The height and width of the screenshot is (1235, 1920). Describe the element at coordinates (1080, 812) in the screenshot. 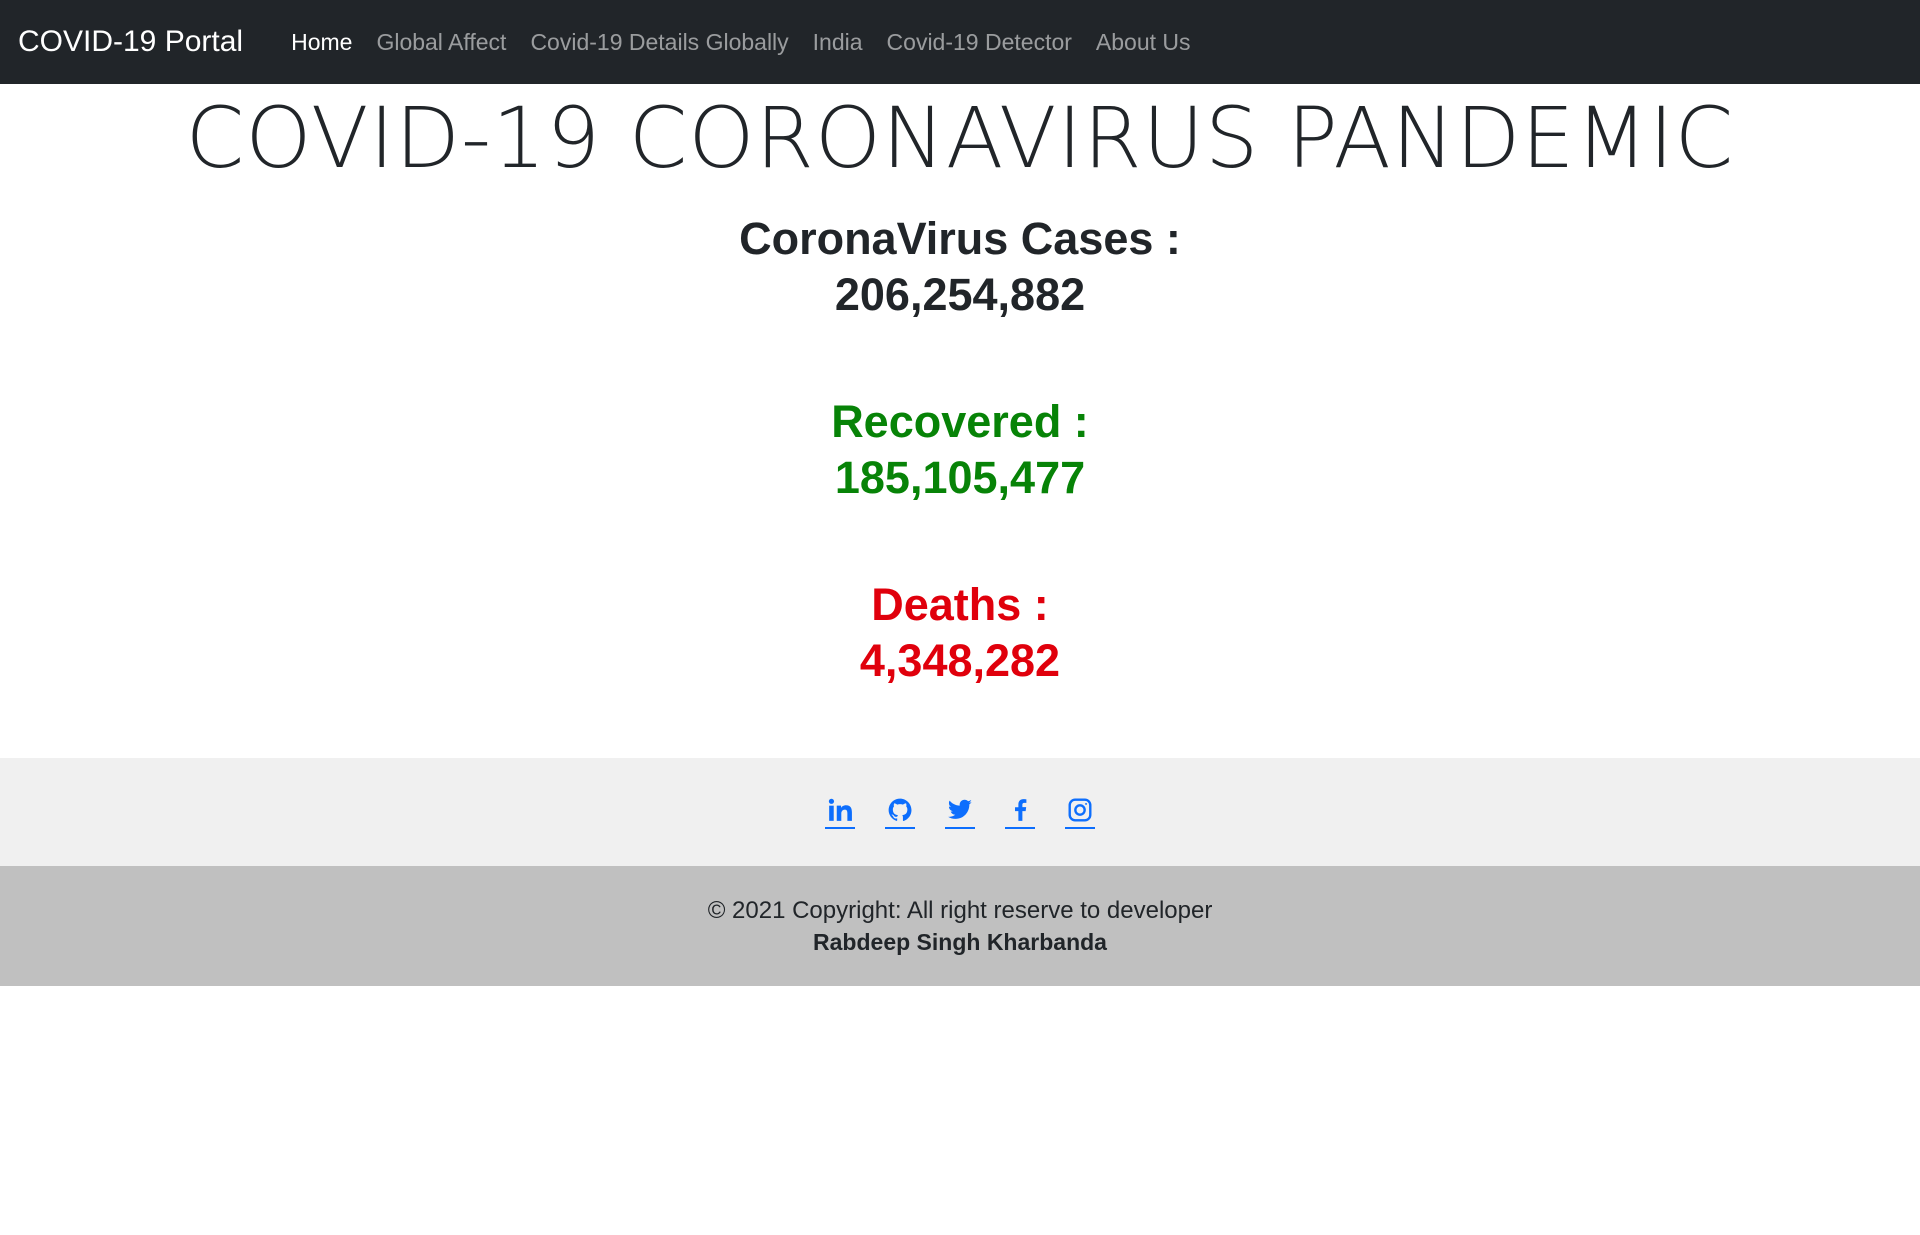

I see `instagram-icon` at that location.